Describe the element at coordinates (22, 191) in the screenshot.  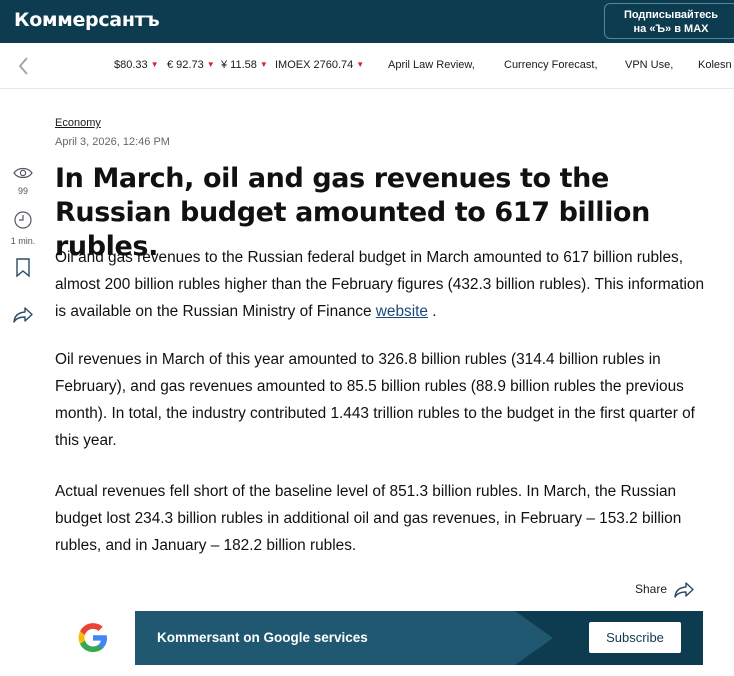
I see `views-count: 99` at that location.